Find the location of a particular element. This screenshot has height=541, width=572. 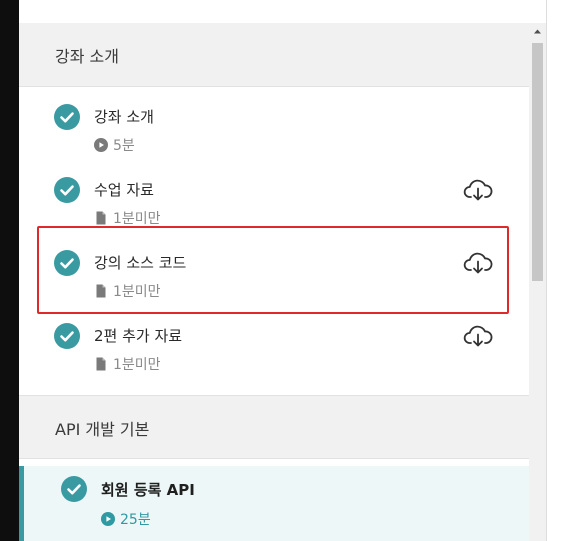

lesson-duration: 5분 is located at coordinates (124, 146).